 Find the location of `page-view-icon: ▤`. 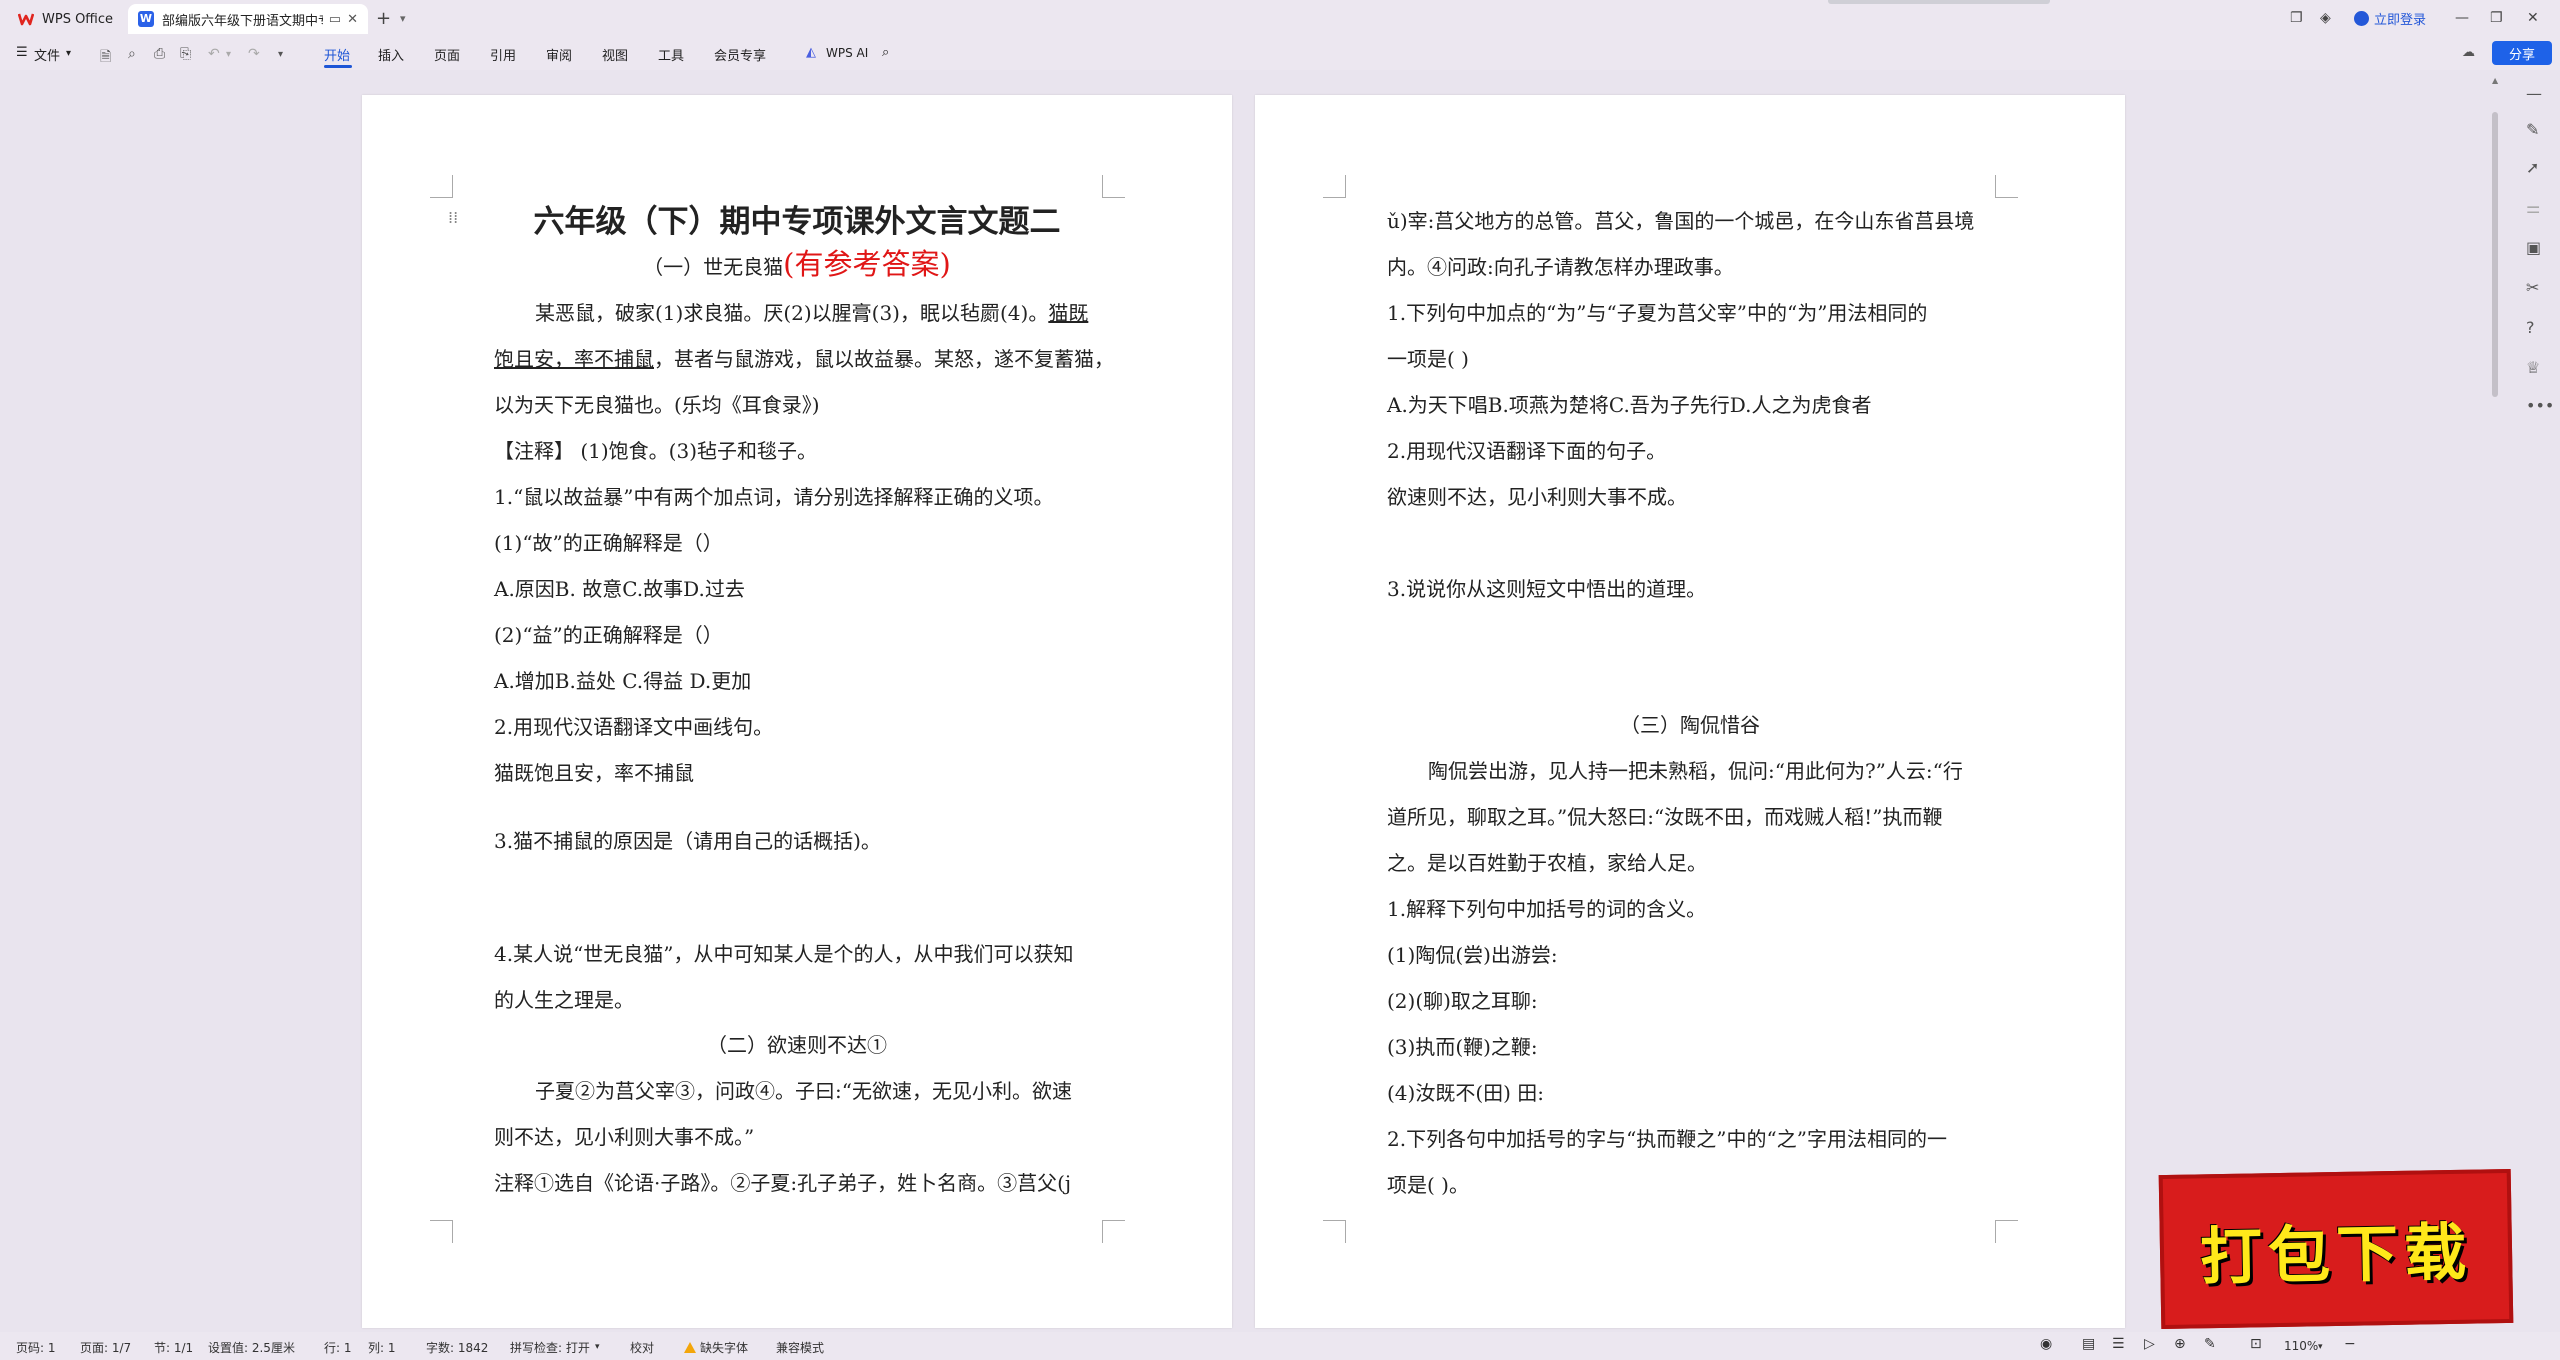

page-view-icon: ▤ is located at coordinates (2088, 1344).